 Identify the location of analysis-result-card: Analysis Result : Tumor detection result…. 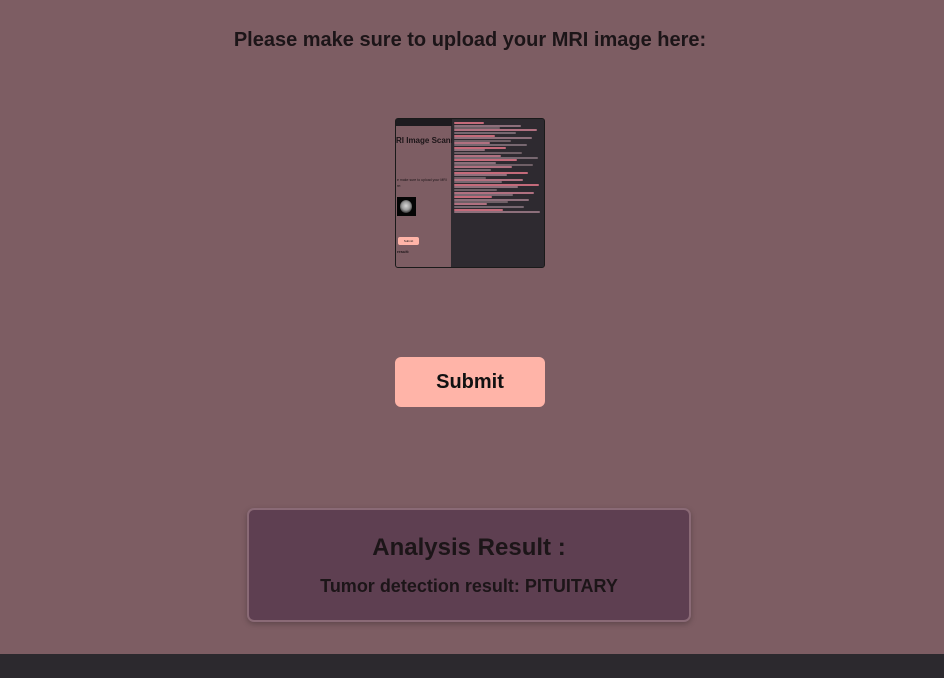
(469, 565).